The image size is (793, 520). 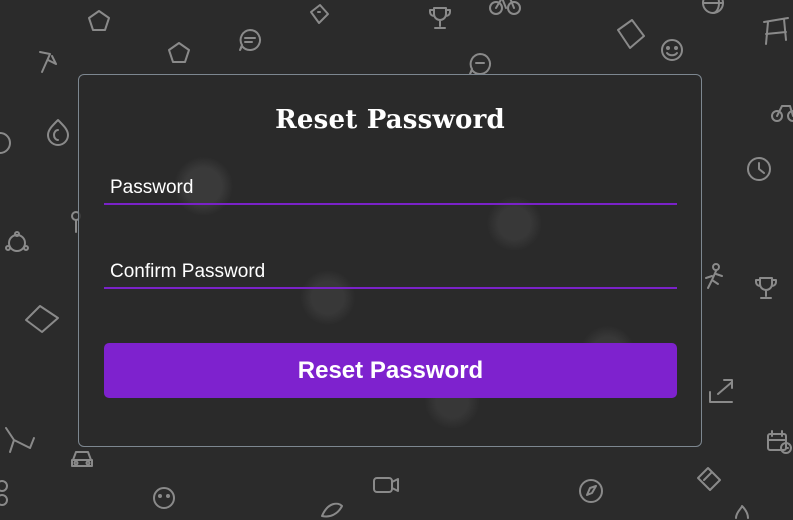 What do you see at coordinates (759, 169) in the screenshot?
I see `clock-icon` at bounding box center [759, 169].